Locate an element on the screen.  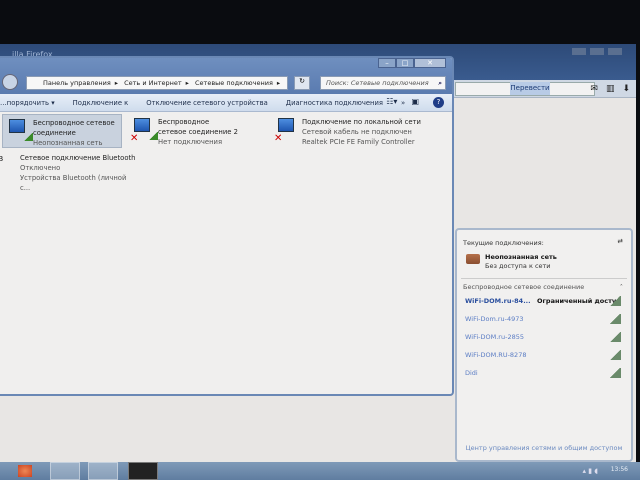
mail-icon: ✉ is located at coordinates (594, 89).